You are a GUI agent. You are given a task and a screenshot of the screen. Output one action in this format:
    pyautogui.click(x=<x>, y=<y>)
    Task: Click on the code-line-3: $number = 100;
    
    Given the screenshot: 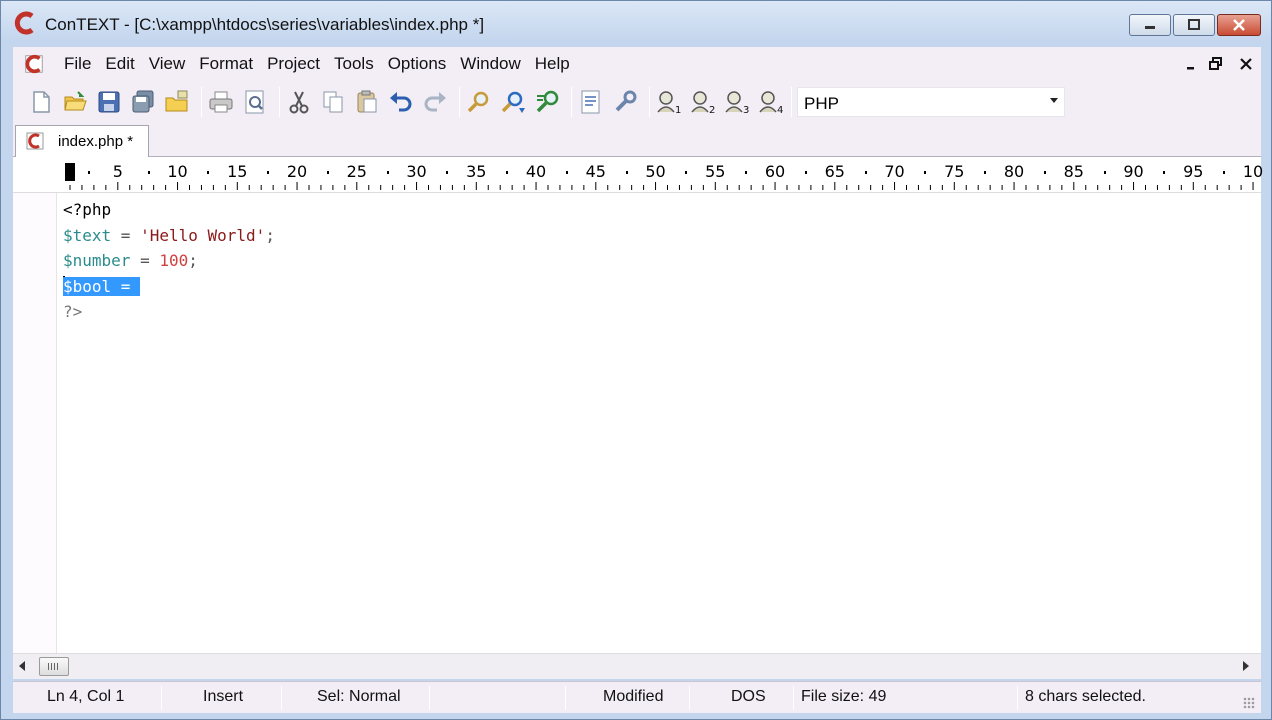 What is the action you would take?
    pyautogui.click(x=169, y=261)
    